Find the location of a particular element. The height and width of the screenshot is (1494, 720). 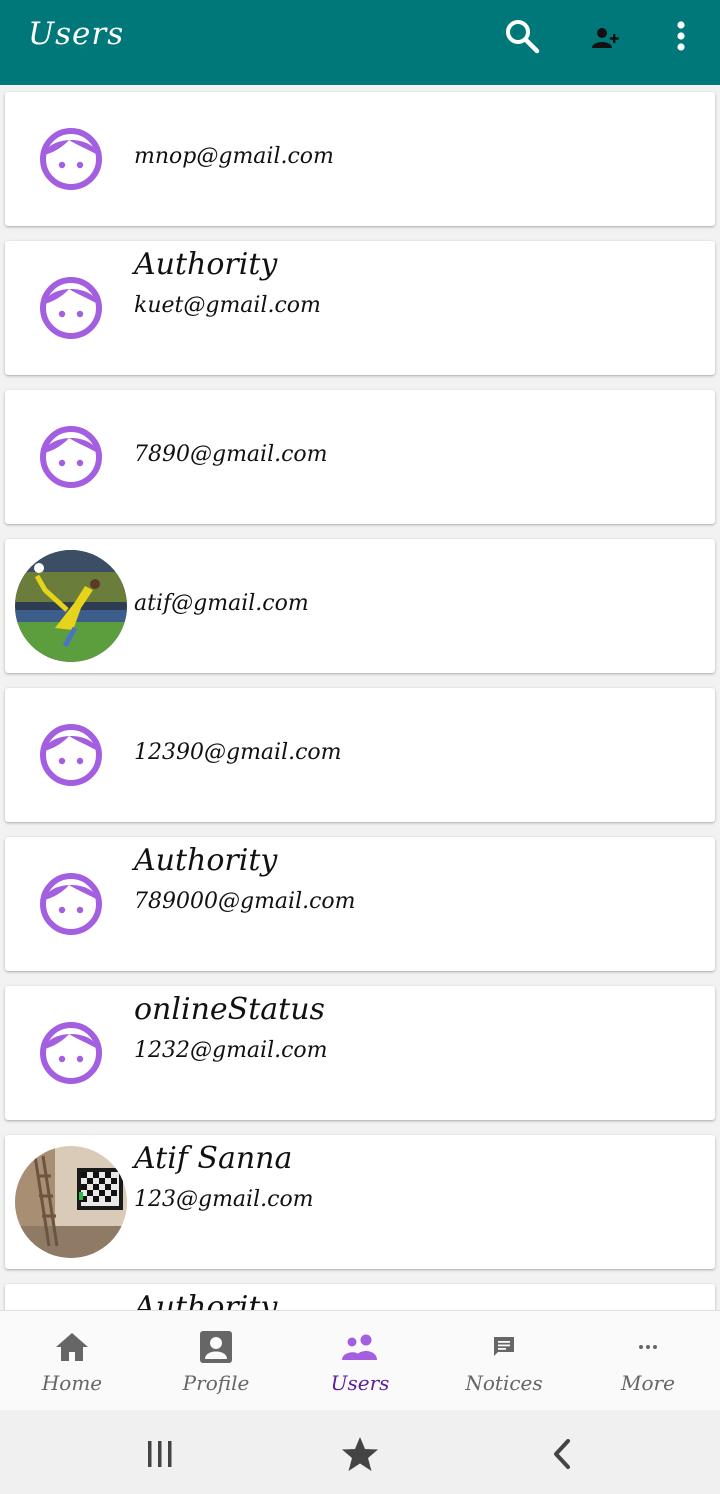

nav-item-home: Home is located at coordinates (72, 1361).